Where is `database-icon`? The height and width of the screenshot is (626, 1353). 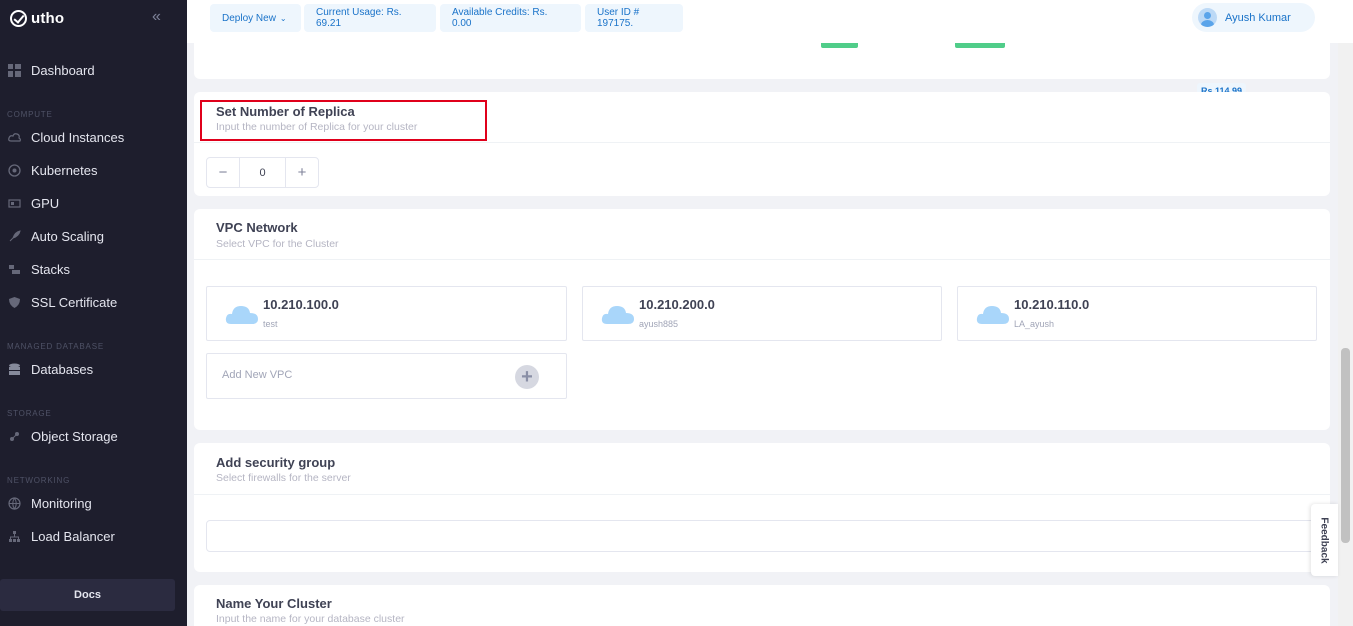 database-icon is located at coordinates (14, 369).